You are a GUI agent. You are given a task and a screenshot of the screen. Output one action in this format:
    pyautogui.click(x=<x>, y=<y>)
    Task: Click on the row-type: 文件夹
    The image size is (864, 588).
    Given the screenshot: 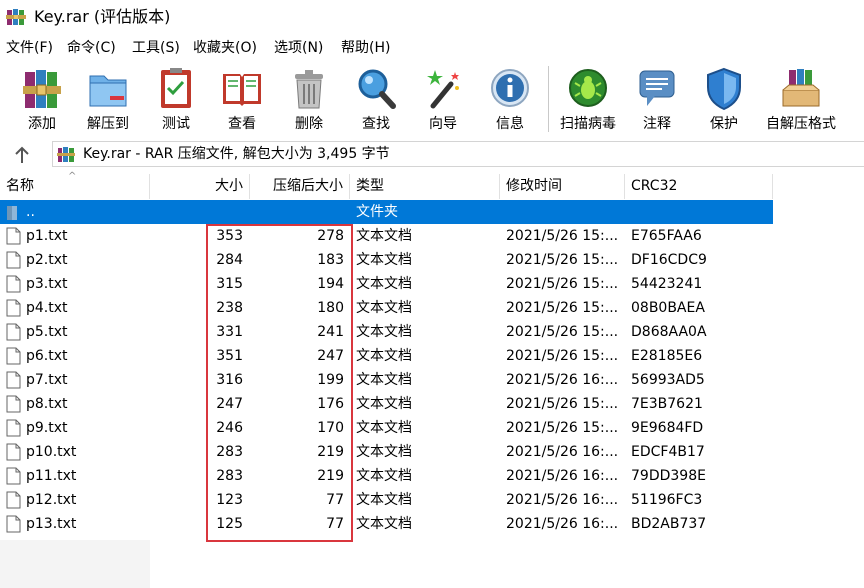 What is the action you would take?
    pyautogui.click(x=377, y=212)
    